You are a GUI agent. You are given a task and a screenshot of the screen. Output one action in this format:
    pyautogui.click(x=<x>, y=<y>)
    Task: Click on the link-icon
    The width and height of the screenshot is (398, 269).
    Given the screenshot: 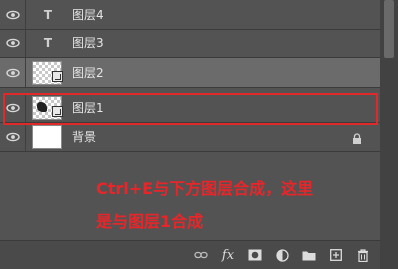 What is the action you would take?
    pyautogui.click(x=201, y=255)
    